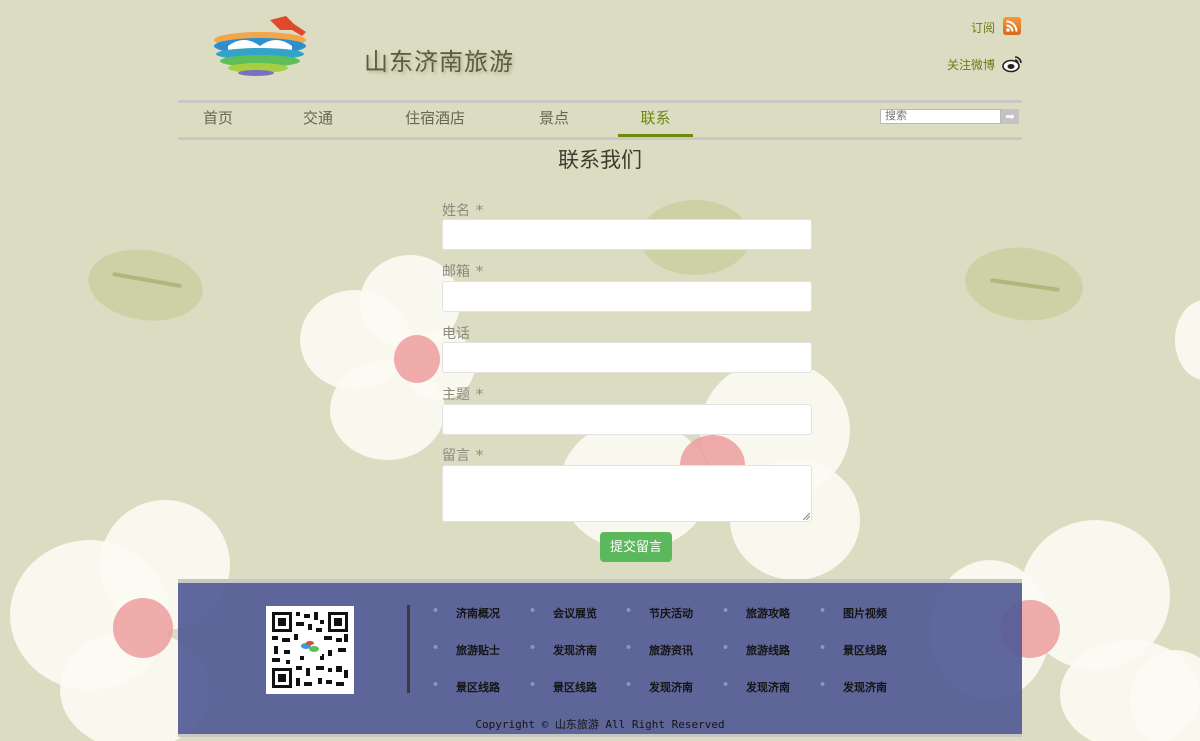 This screenshot has width=1200, height=741. What do you see at coordinates (435, 118) in the screenshot?
I see `nav-item-hotels: 住宿酒店` at bounding box center [435, 118].